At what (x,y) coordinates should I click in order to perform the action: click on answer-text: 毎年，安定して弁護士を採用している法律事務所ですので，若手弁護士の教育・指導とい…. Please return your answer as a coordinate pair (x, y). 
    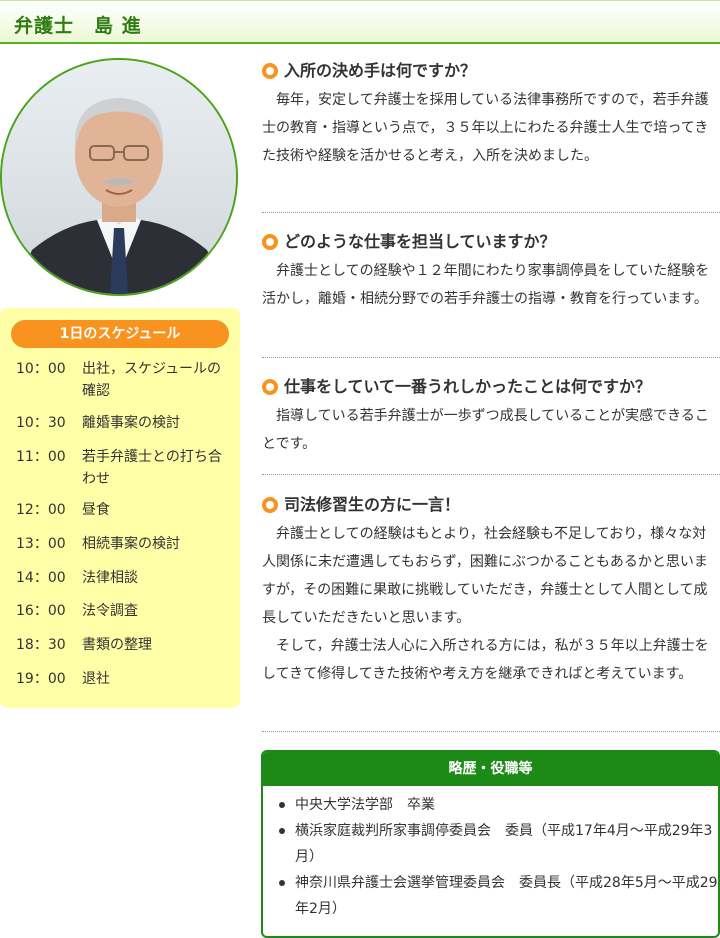
    Looking at the image, I should click on (491, 128).